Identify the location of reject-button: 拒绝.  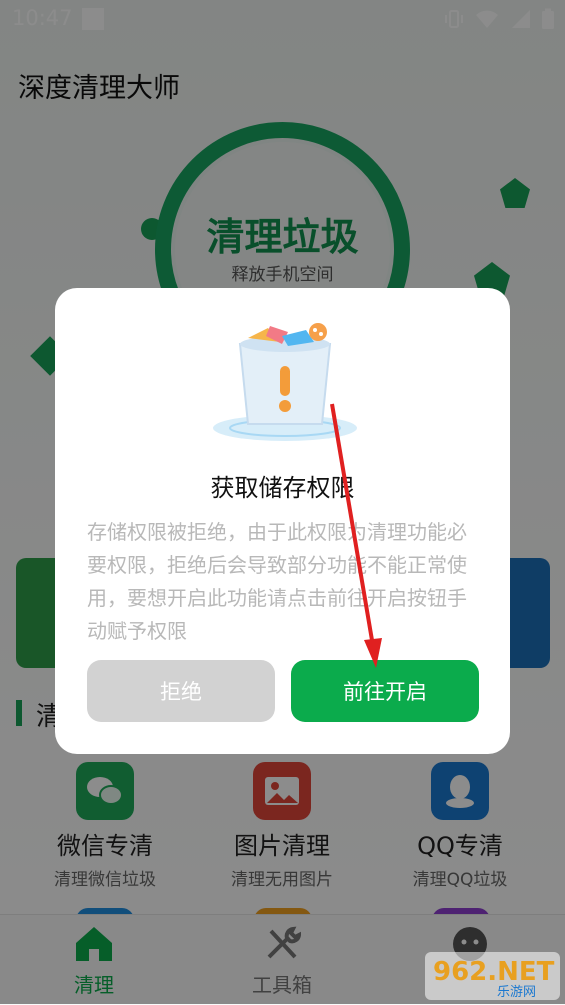
(181, 691).